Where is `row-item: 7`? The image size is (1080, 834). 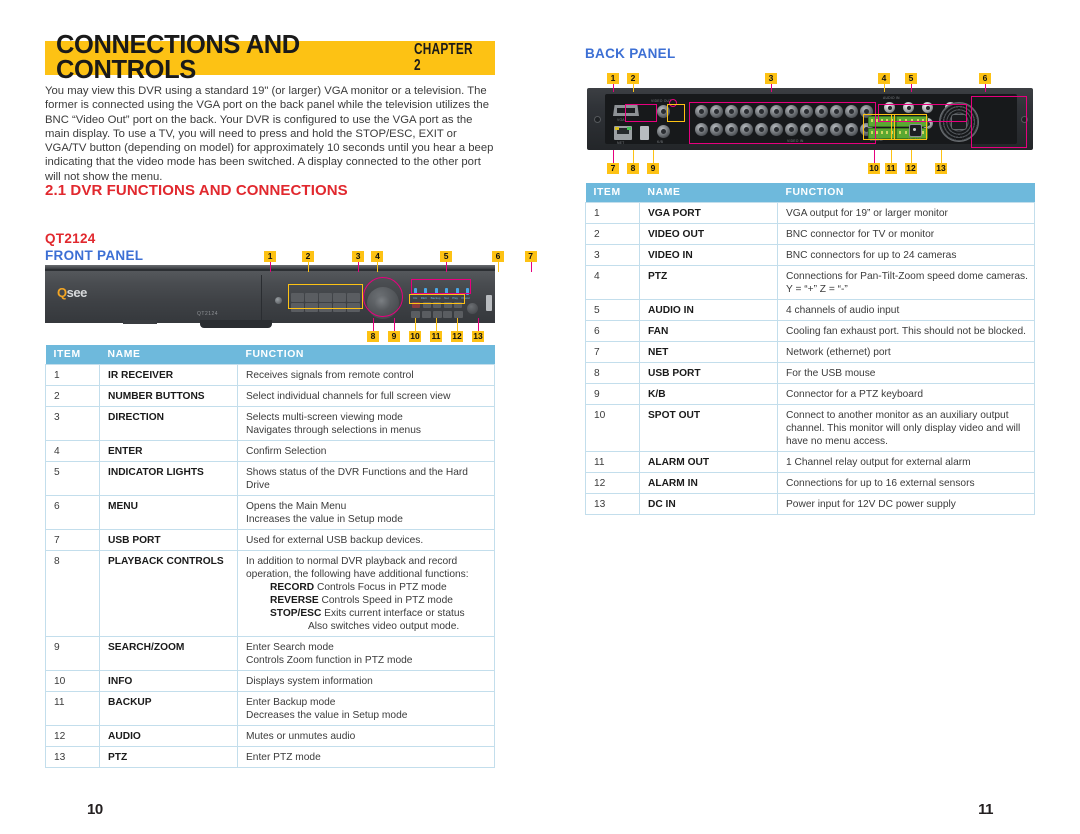 row-item: 7 is located at coordinates (72, 540).